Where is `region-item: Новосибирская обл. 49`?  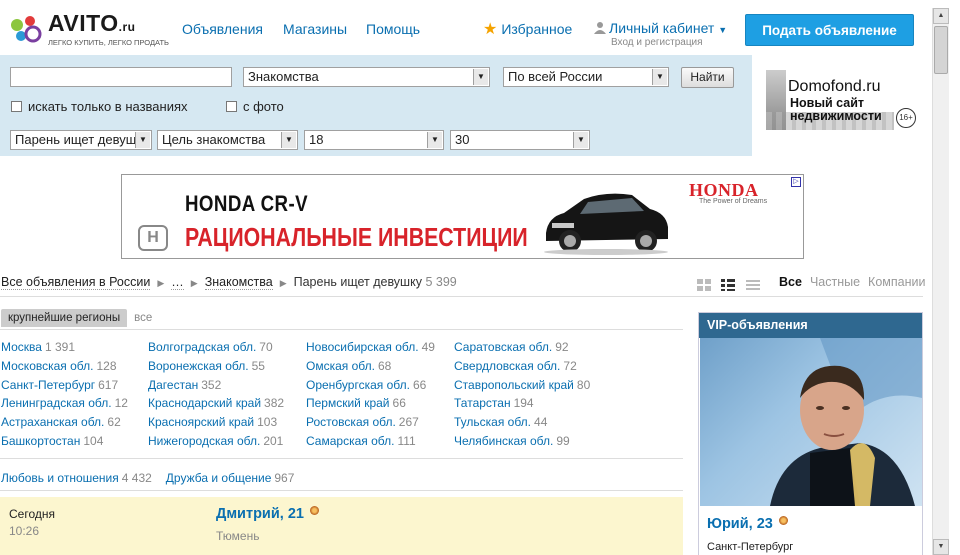
region-item: Новосибирская обл. 49 is located at coordinates (370, 347).